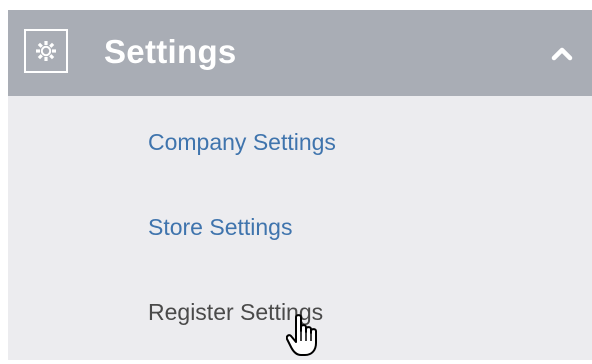 The height and width of the screenshot is (364, 592). Describe the element at coordinates (302, 336) in the screenshot. I see `hand-pointer-cursor` at that location.